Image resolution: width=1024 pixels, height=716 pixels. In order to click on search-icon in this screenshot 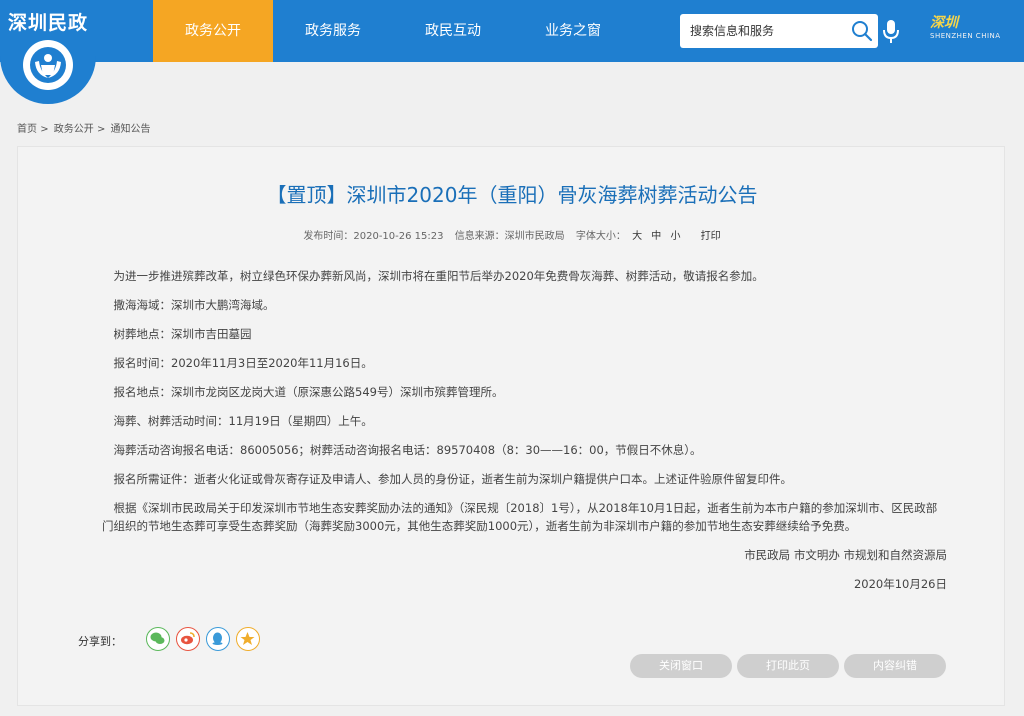, I will do `click(862, 31)`.